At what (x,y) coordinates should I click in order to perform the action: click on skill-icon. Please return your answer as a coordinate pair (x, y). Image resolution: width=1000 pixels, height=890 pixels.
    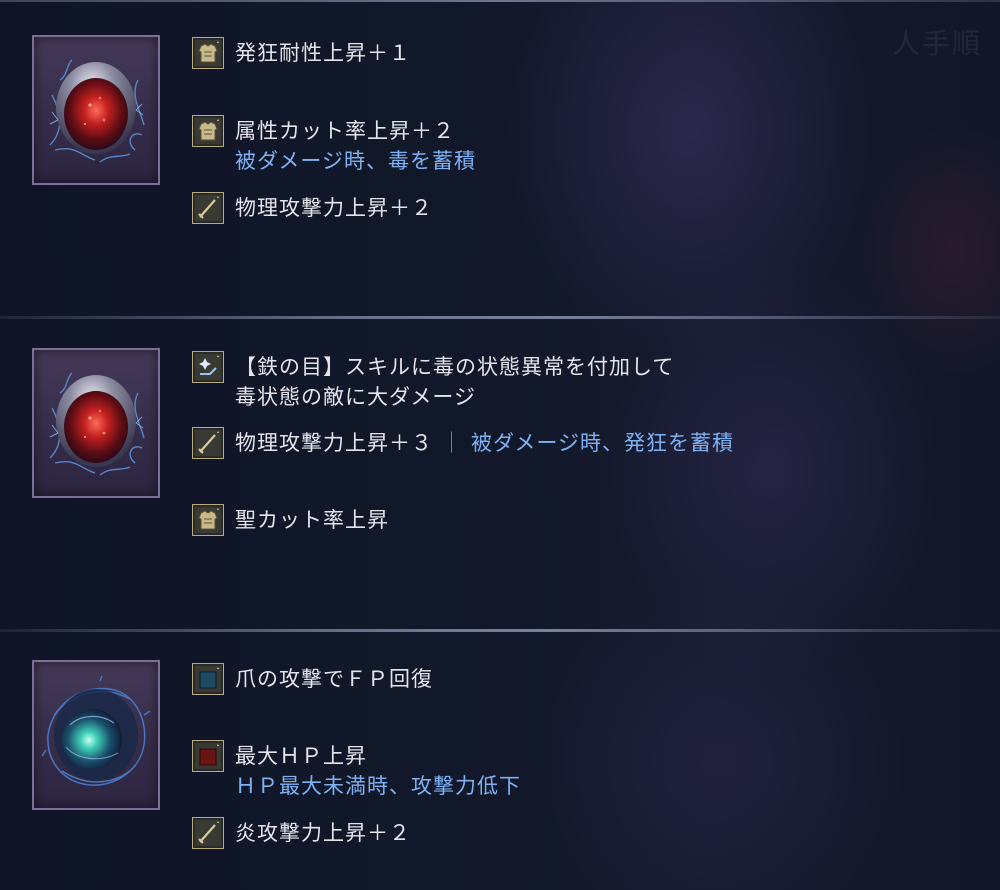
    Looking at the image, I should click on (208, 367).